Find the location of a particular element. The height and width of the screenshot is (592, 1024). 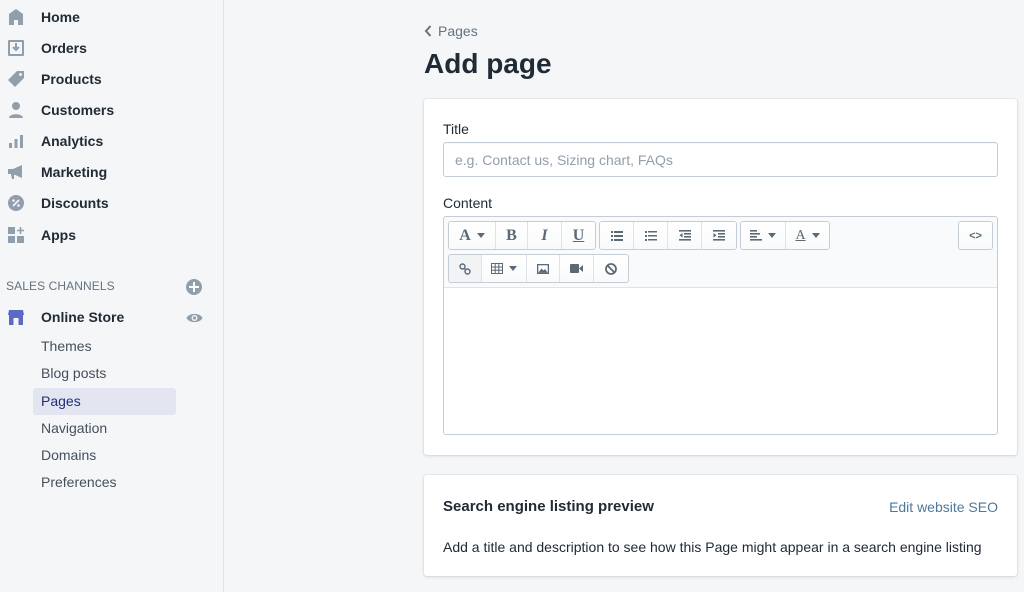

image-icon is located at coordinates (543, 268).